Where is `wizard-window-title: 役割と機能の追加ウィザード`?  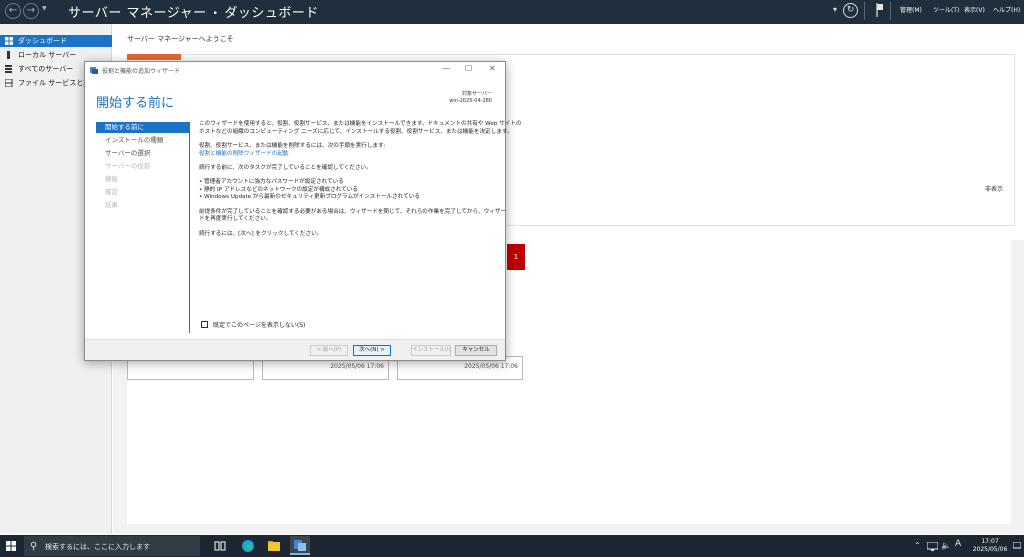
wizard-window-title: 役割と機能の追加ウィザード is located at coordinates (141, 71).